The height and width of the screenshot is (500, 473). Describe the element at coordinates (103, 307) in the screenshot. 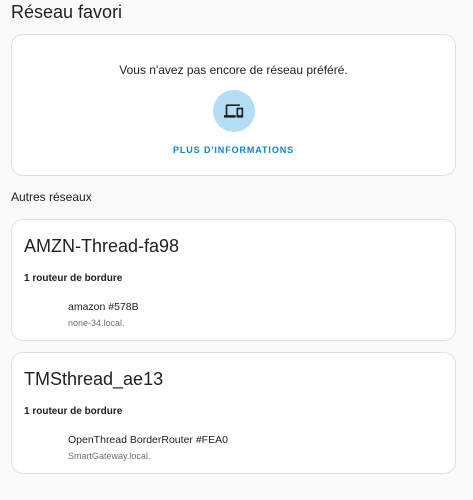

I see `border-router-name: amazon #578B` at that location.